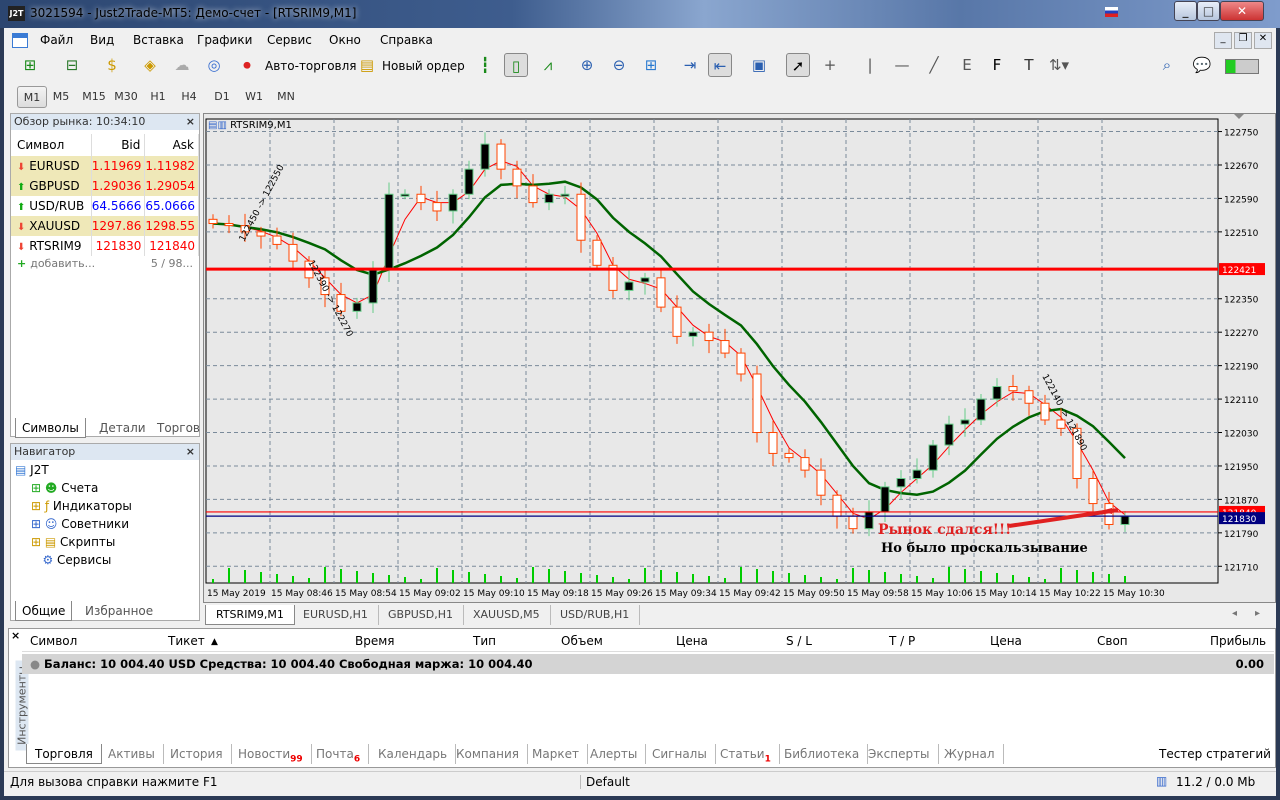 This screenshot has width=1280, height=800. Describe the element at coordinates (15, 635) in the screenshot. I see `toolbox-close-icon: ×` at that location.